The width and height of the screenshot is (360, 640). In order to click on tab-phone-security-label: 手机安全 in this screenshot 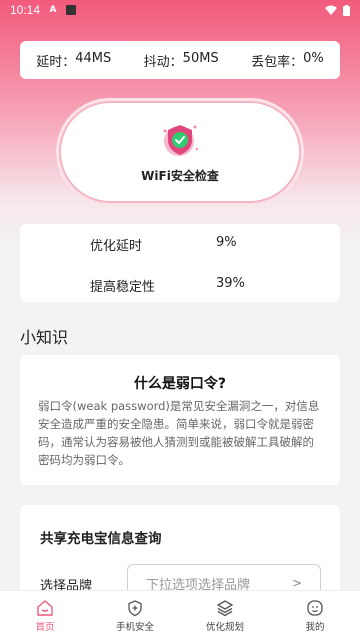, I will do `click(134, 627)`.